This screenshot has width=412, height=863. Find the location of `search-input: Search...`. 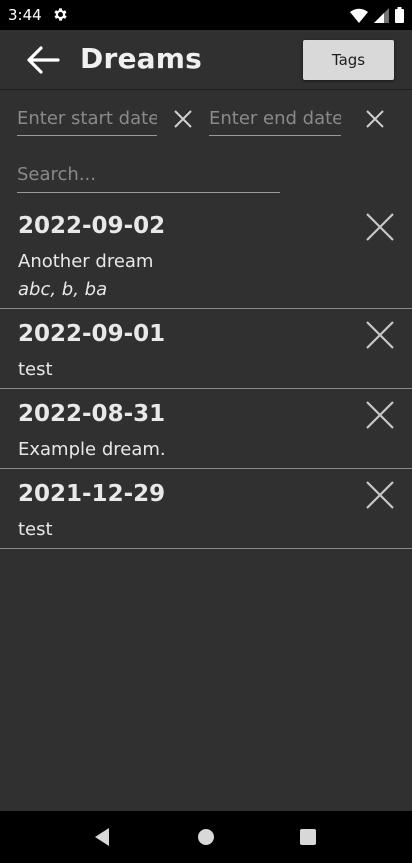

search-input: Search... is located at coordinates (148, 176).